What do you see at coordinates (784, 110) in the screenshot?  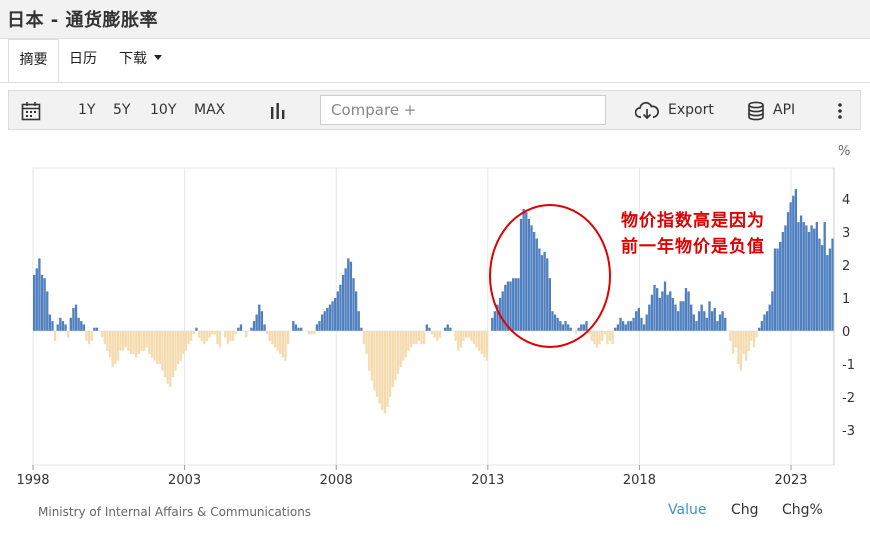 I see `api-button: API` at bounding box center [784, 110].